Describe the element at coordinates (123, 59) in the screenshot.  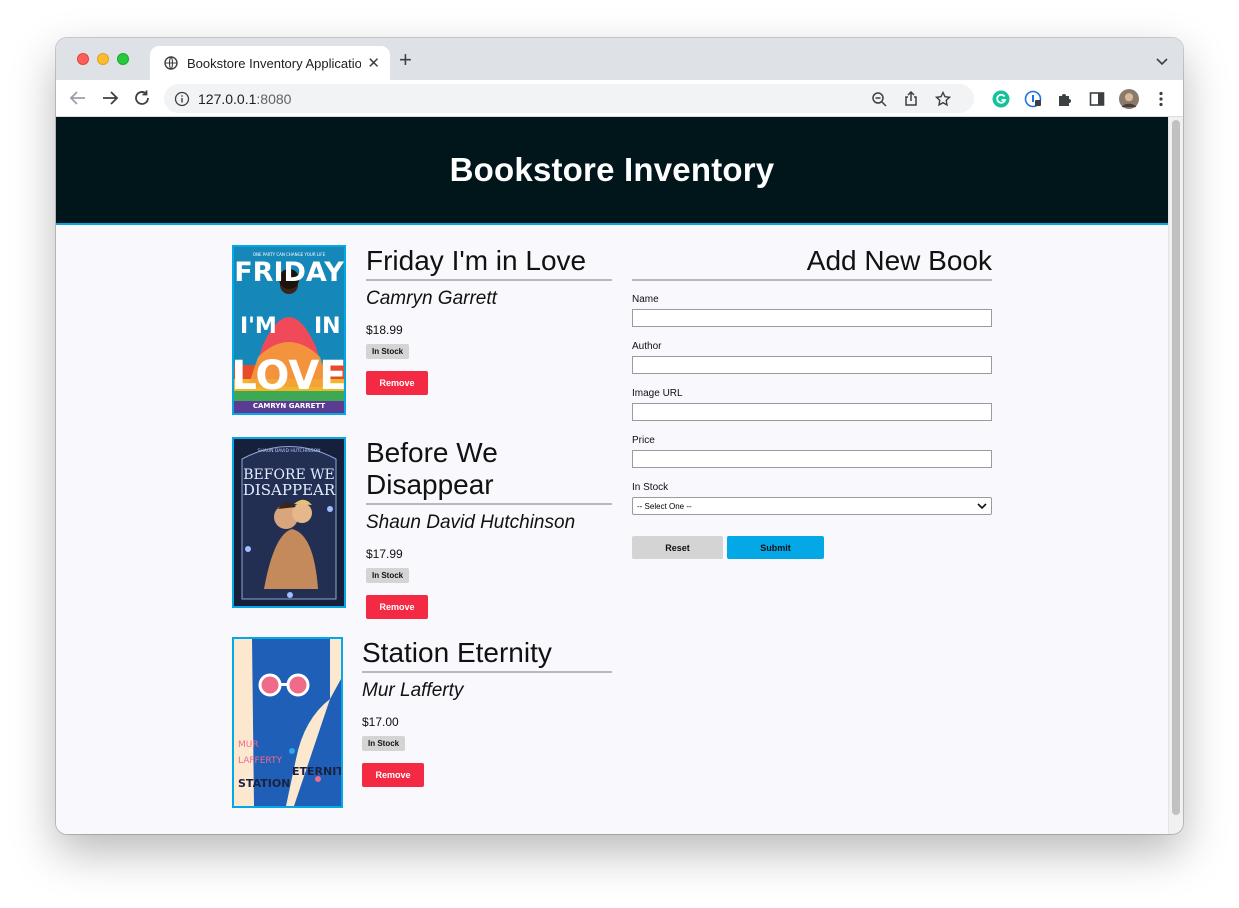
I see `maximize-window-button` at that location.